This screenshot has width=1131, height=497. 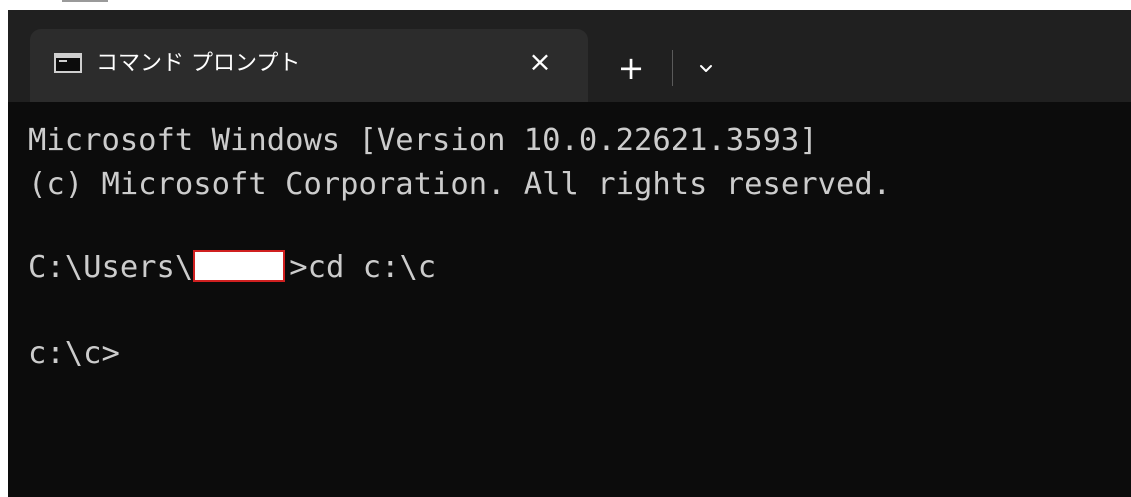 What do you see at coordinates (540, 62) in the screenshot?
I see `close-tab-button: ×` at bounding box center [540, 62].